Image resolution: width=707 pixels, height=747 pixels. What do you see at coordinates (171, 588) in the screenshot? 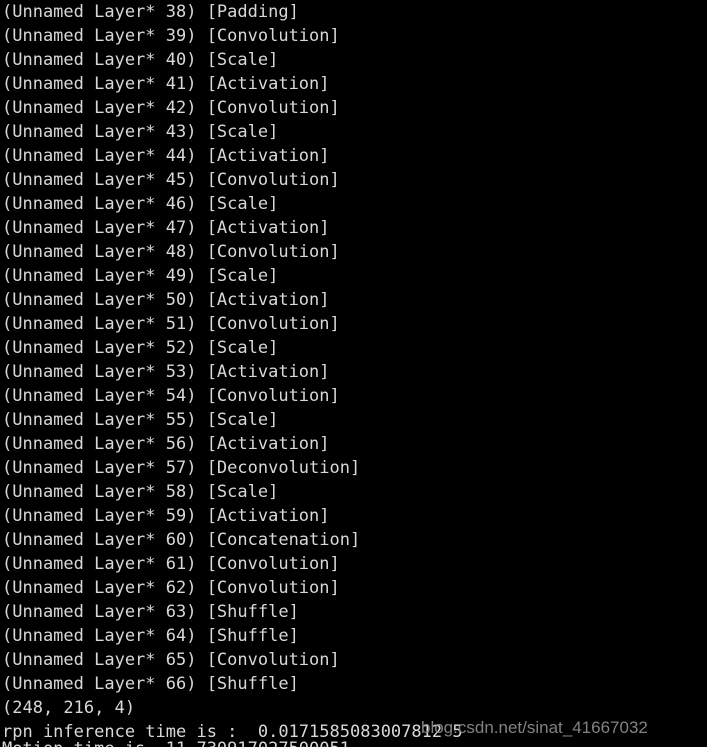
I see `layer-line: (Unnamed Layer* 62) [Convolution]` at bounding box center [171, 588].